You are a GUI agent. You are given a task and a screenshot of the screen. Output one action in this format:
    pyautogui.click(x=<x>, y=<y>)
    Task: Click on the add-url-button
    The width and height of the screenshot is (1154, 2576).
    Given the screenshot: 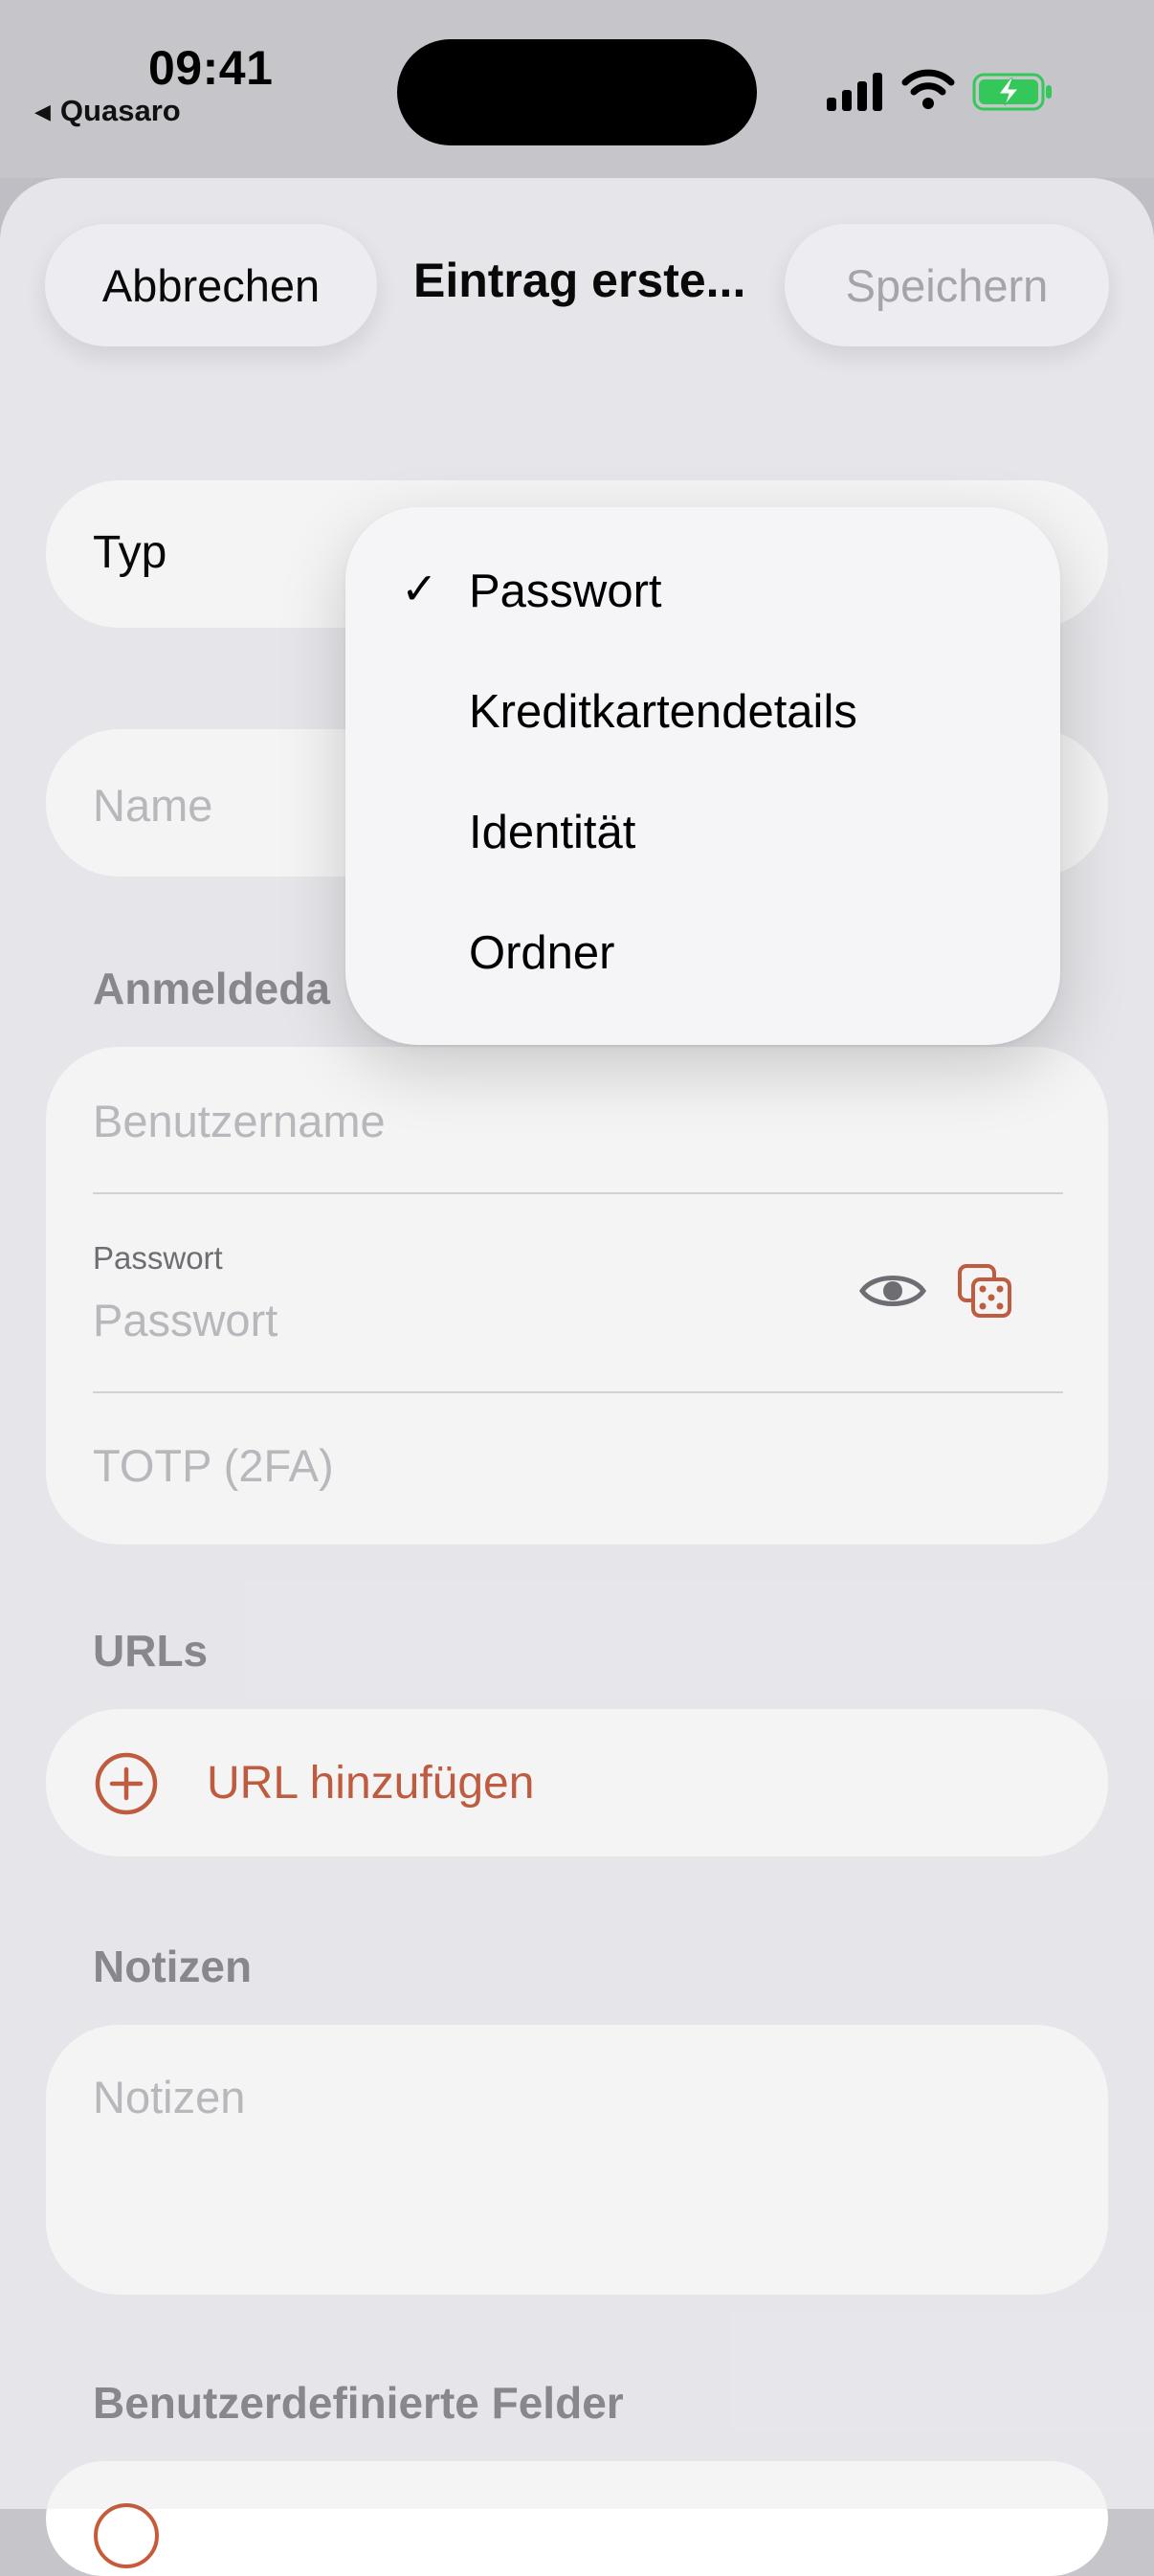 What is the action you would take?
    pyautogui.click(x=577, y=1782)
    